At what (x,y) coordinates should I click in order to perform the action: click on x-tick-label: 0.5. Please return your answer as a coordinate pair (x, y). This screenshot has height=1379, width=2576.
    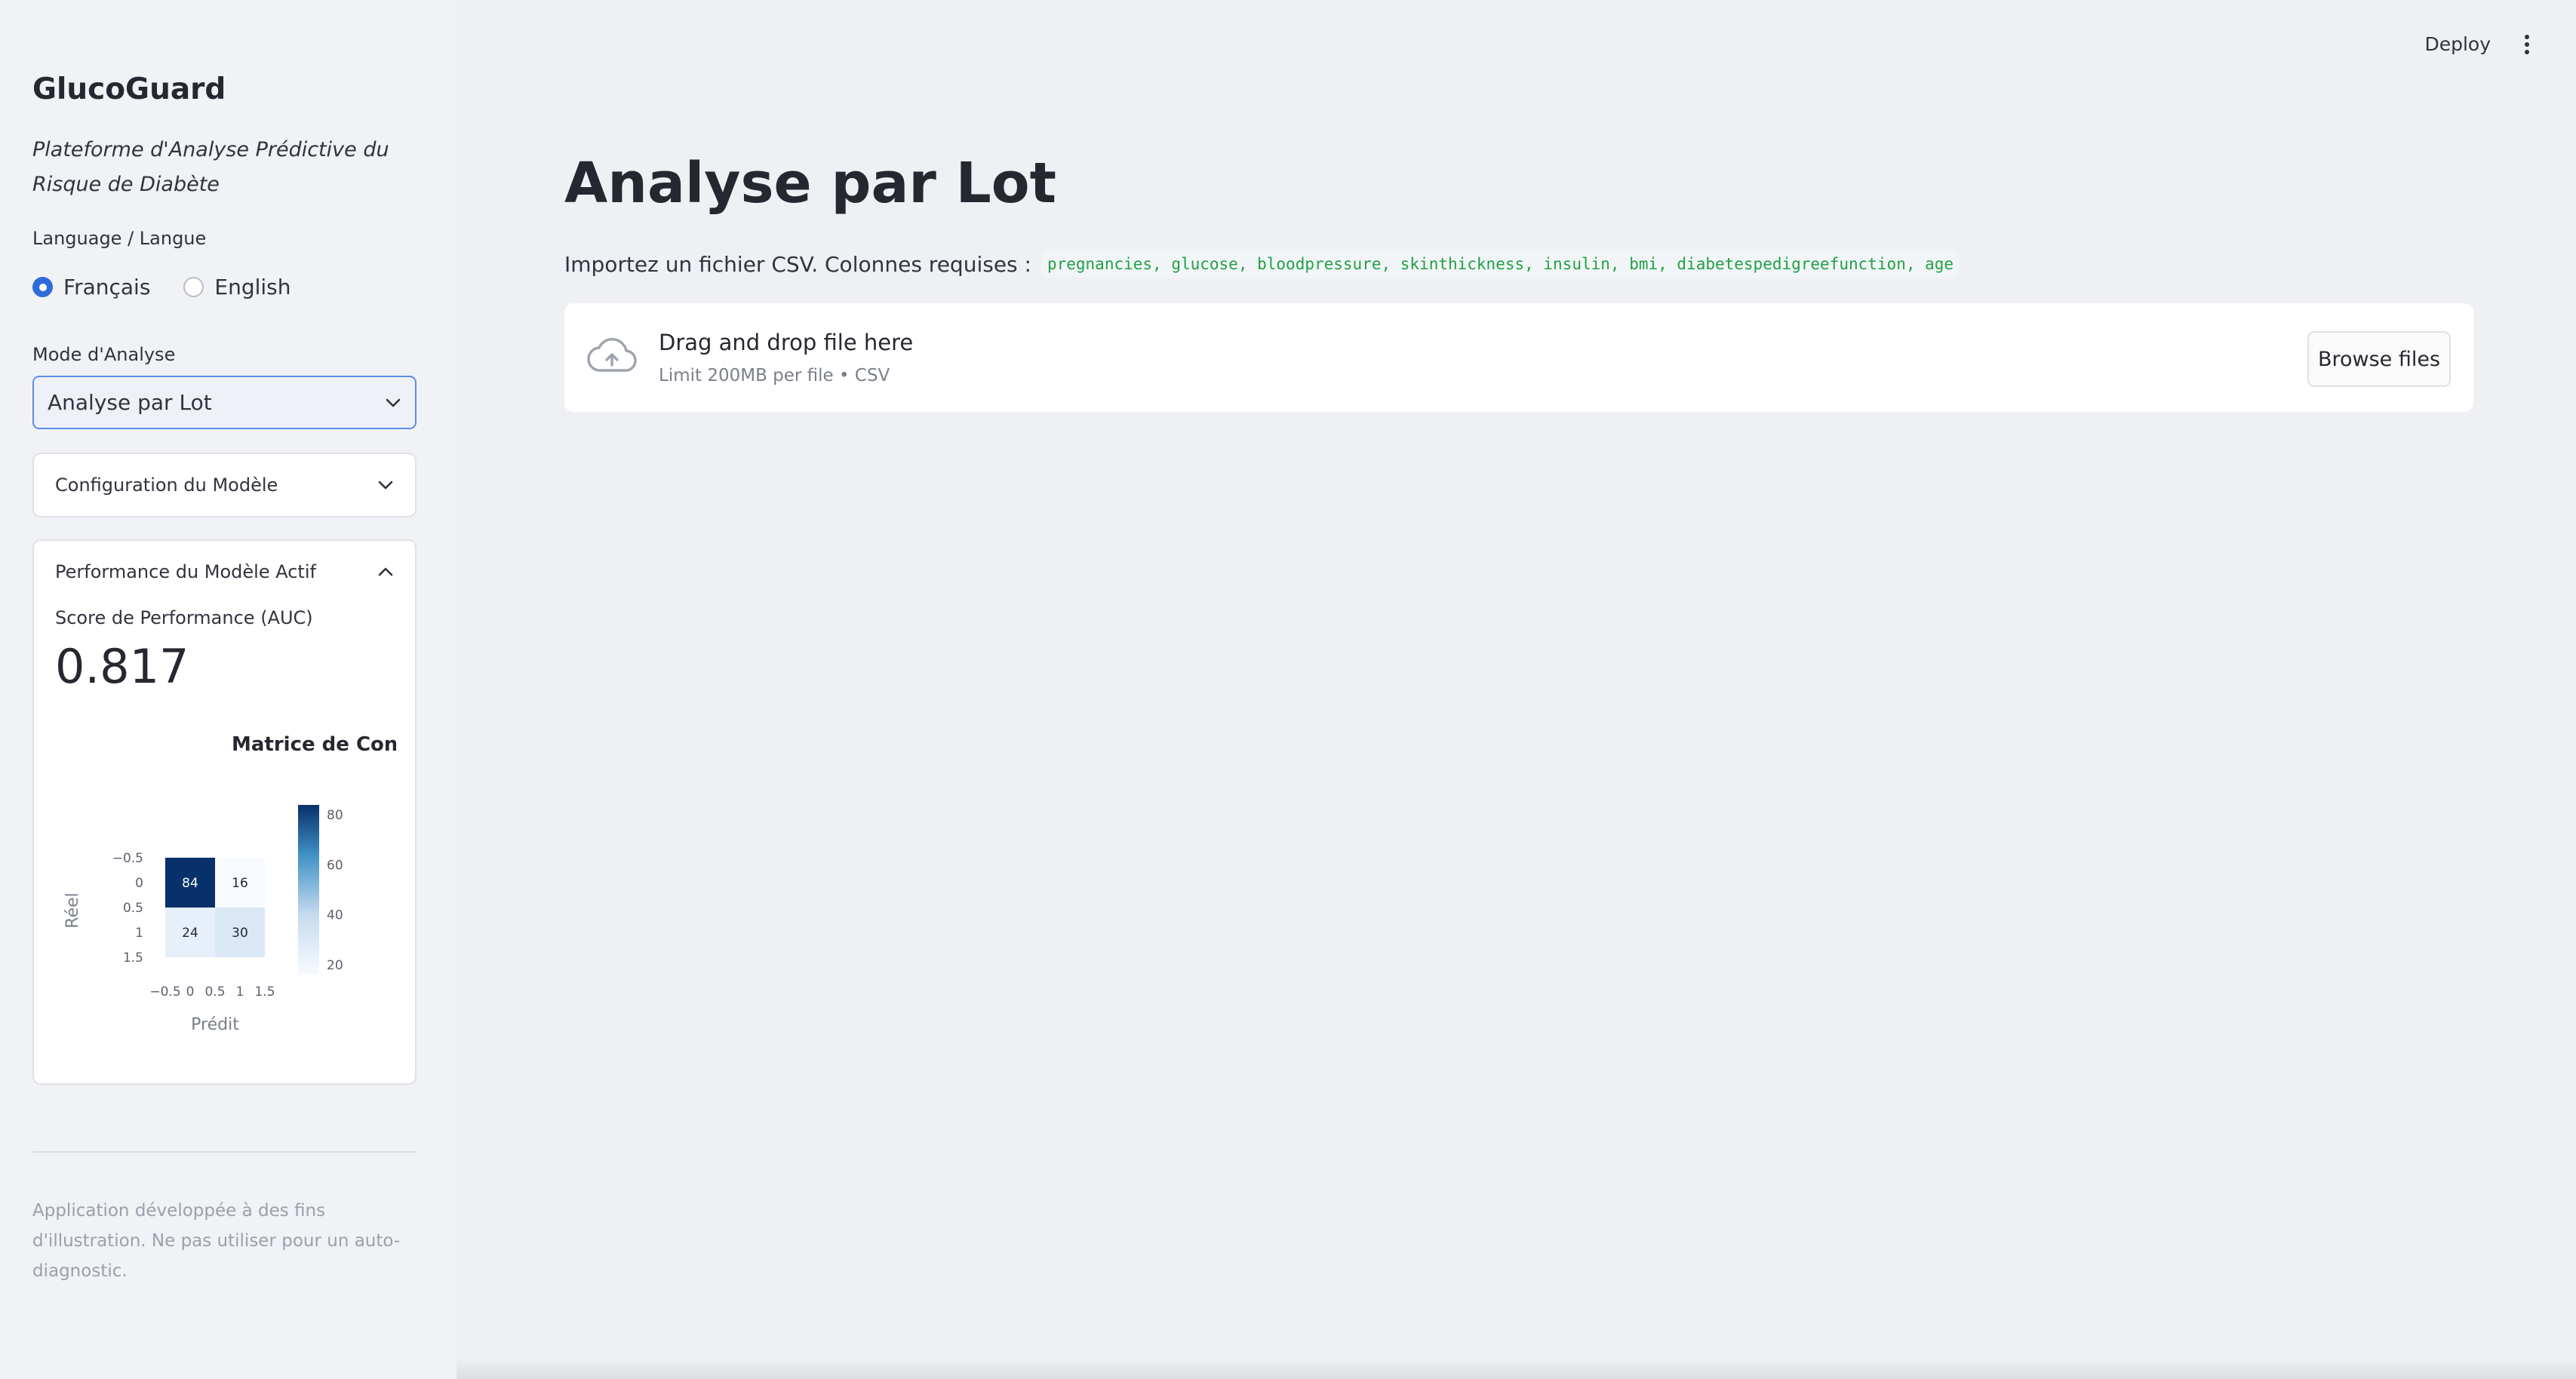
    Looking at the image, I should click on (214, 992).